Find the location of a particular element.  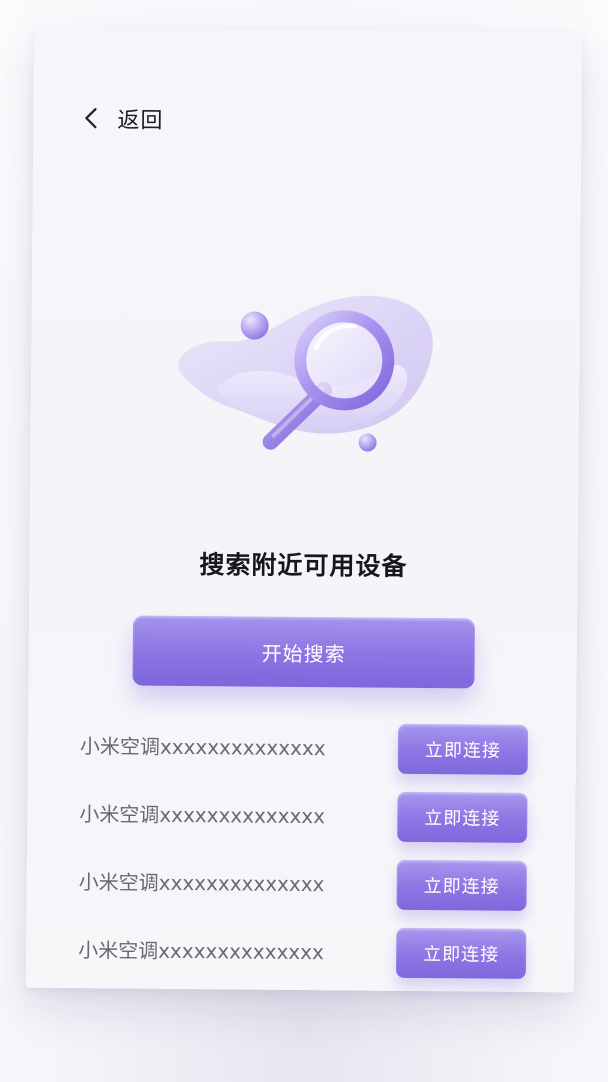

magnifier-icon is located at coordinates (318, 373).